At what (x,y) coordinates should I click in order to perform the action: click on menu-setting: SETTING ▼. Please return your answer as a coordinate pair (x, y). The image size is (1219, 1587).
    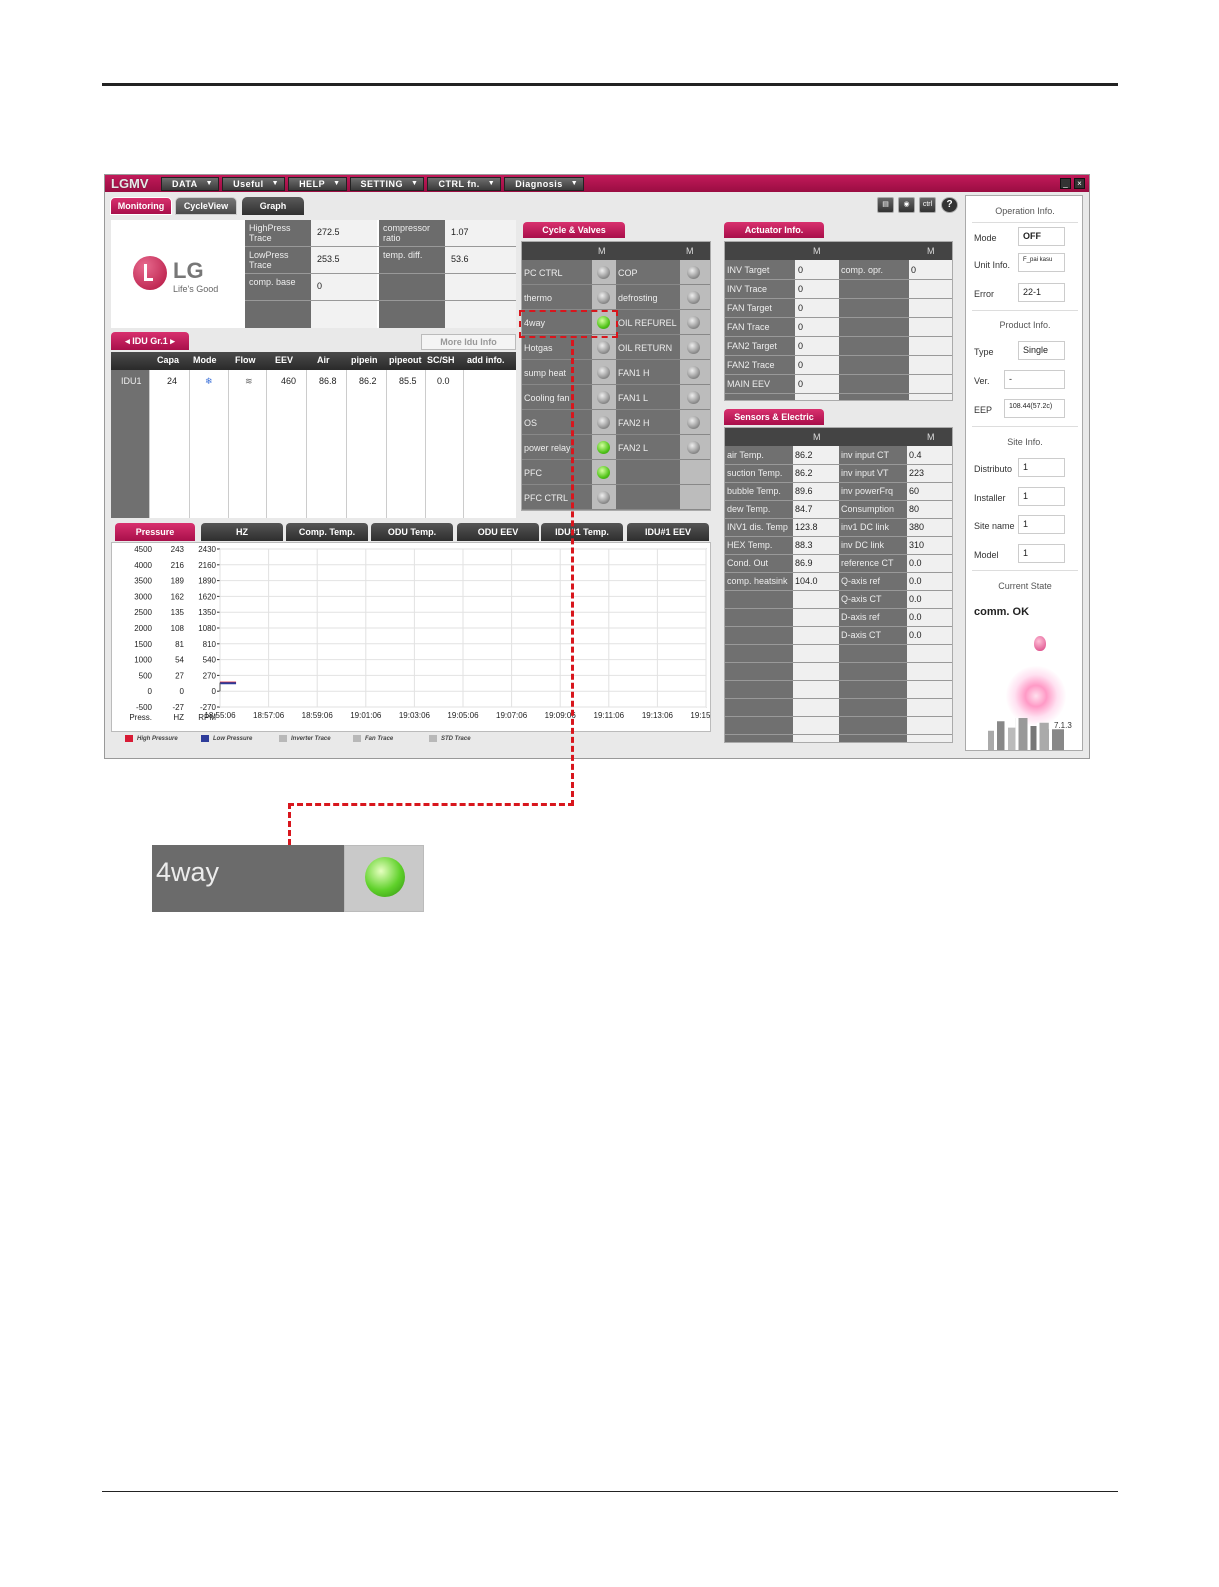
    Looking at the image, I should click on (387, 183).